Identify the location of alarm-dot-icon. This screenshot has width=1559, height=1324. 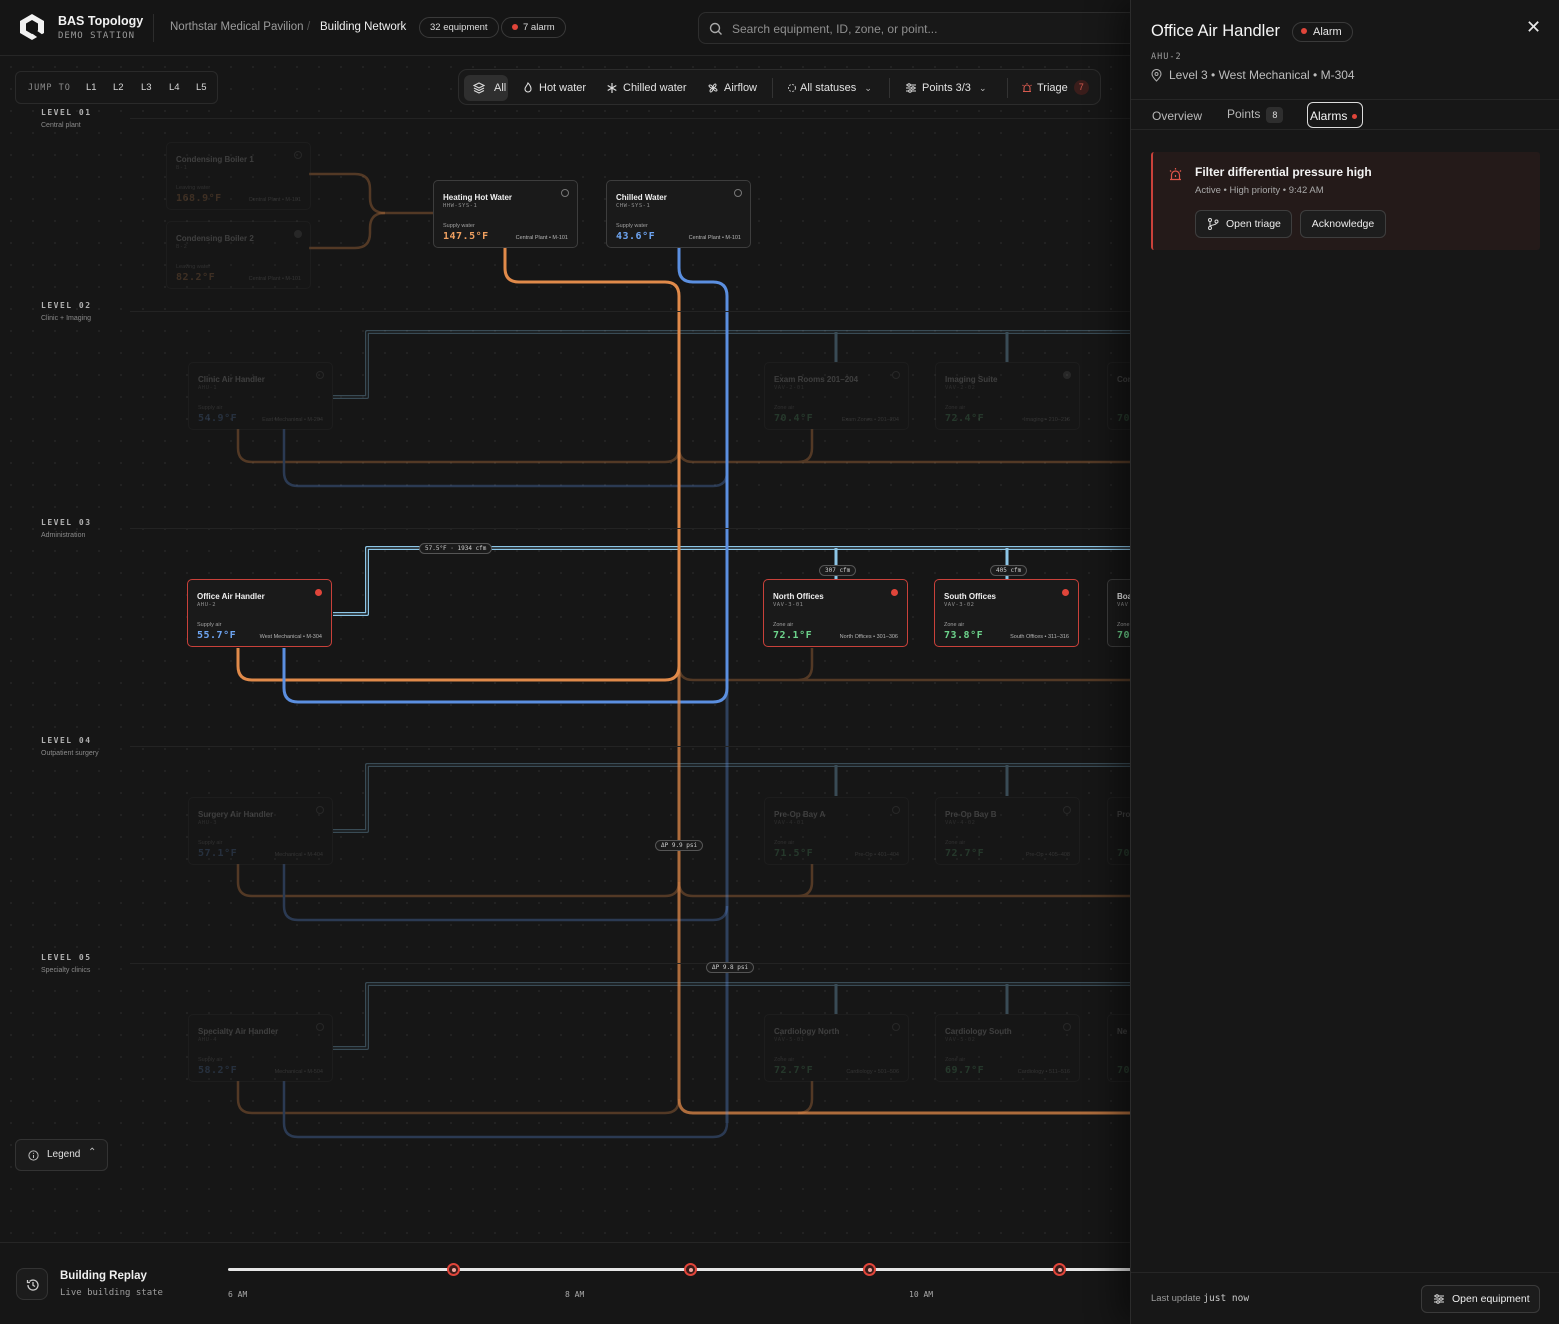
(515, 27).